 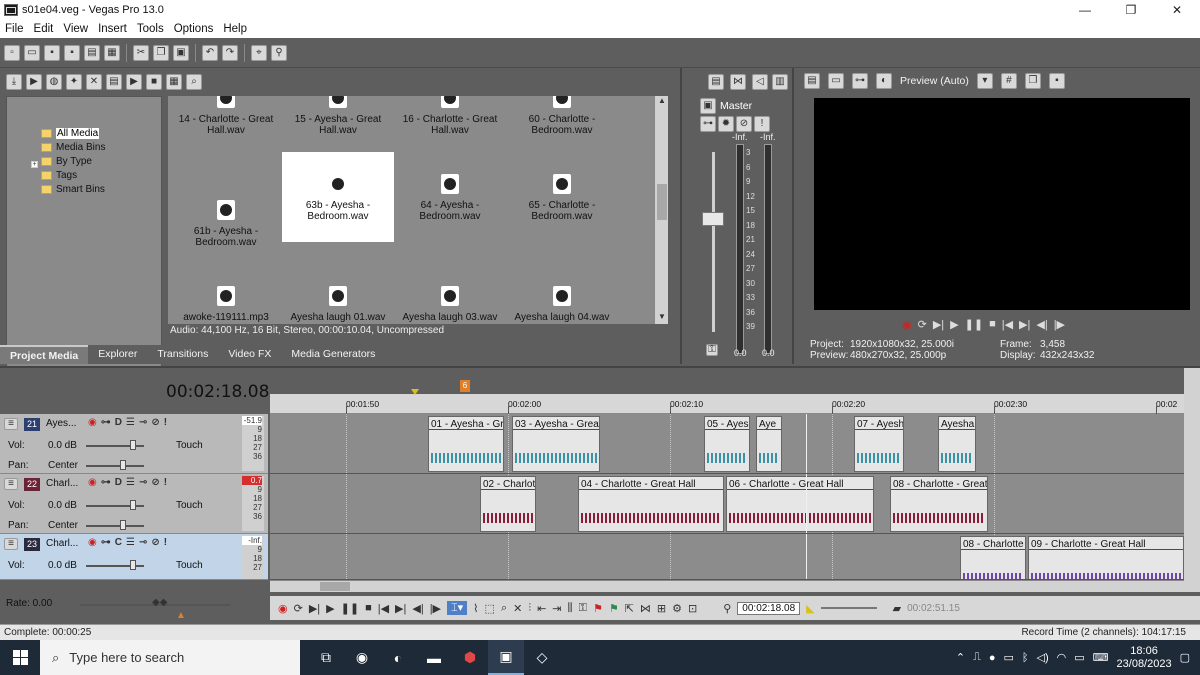 I want to click on enable-snapping-icon: ⌖, so click(x=259, y=52).